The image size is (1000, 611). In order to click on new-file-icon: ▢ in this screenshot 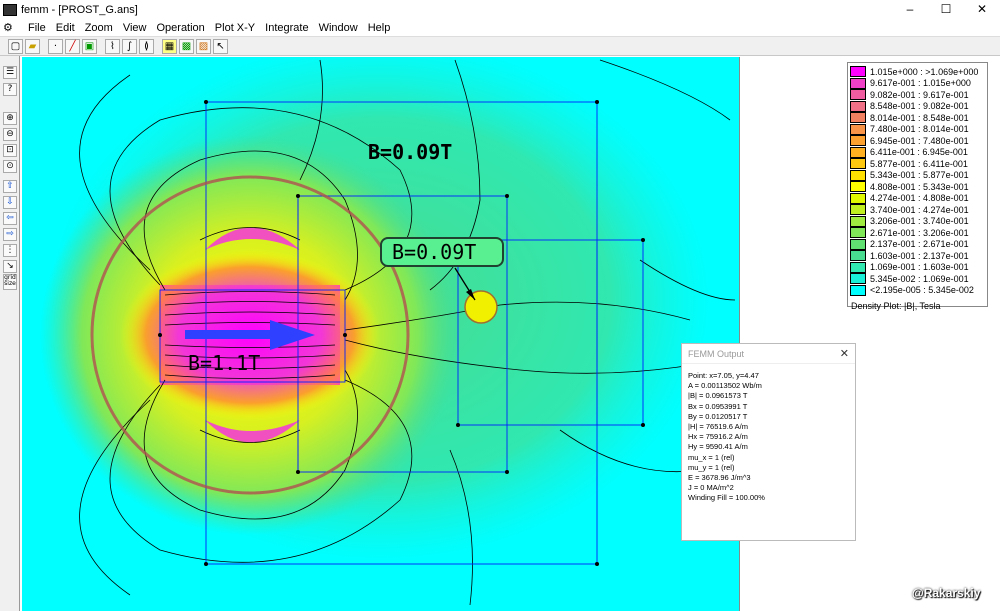, I will do `click(15, 46)`.